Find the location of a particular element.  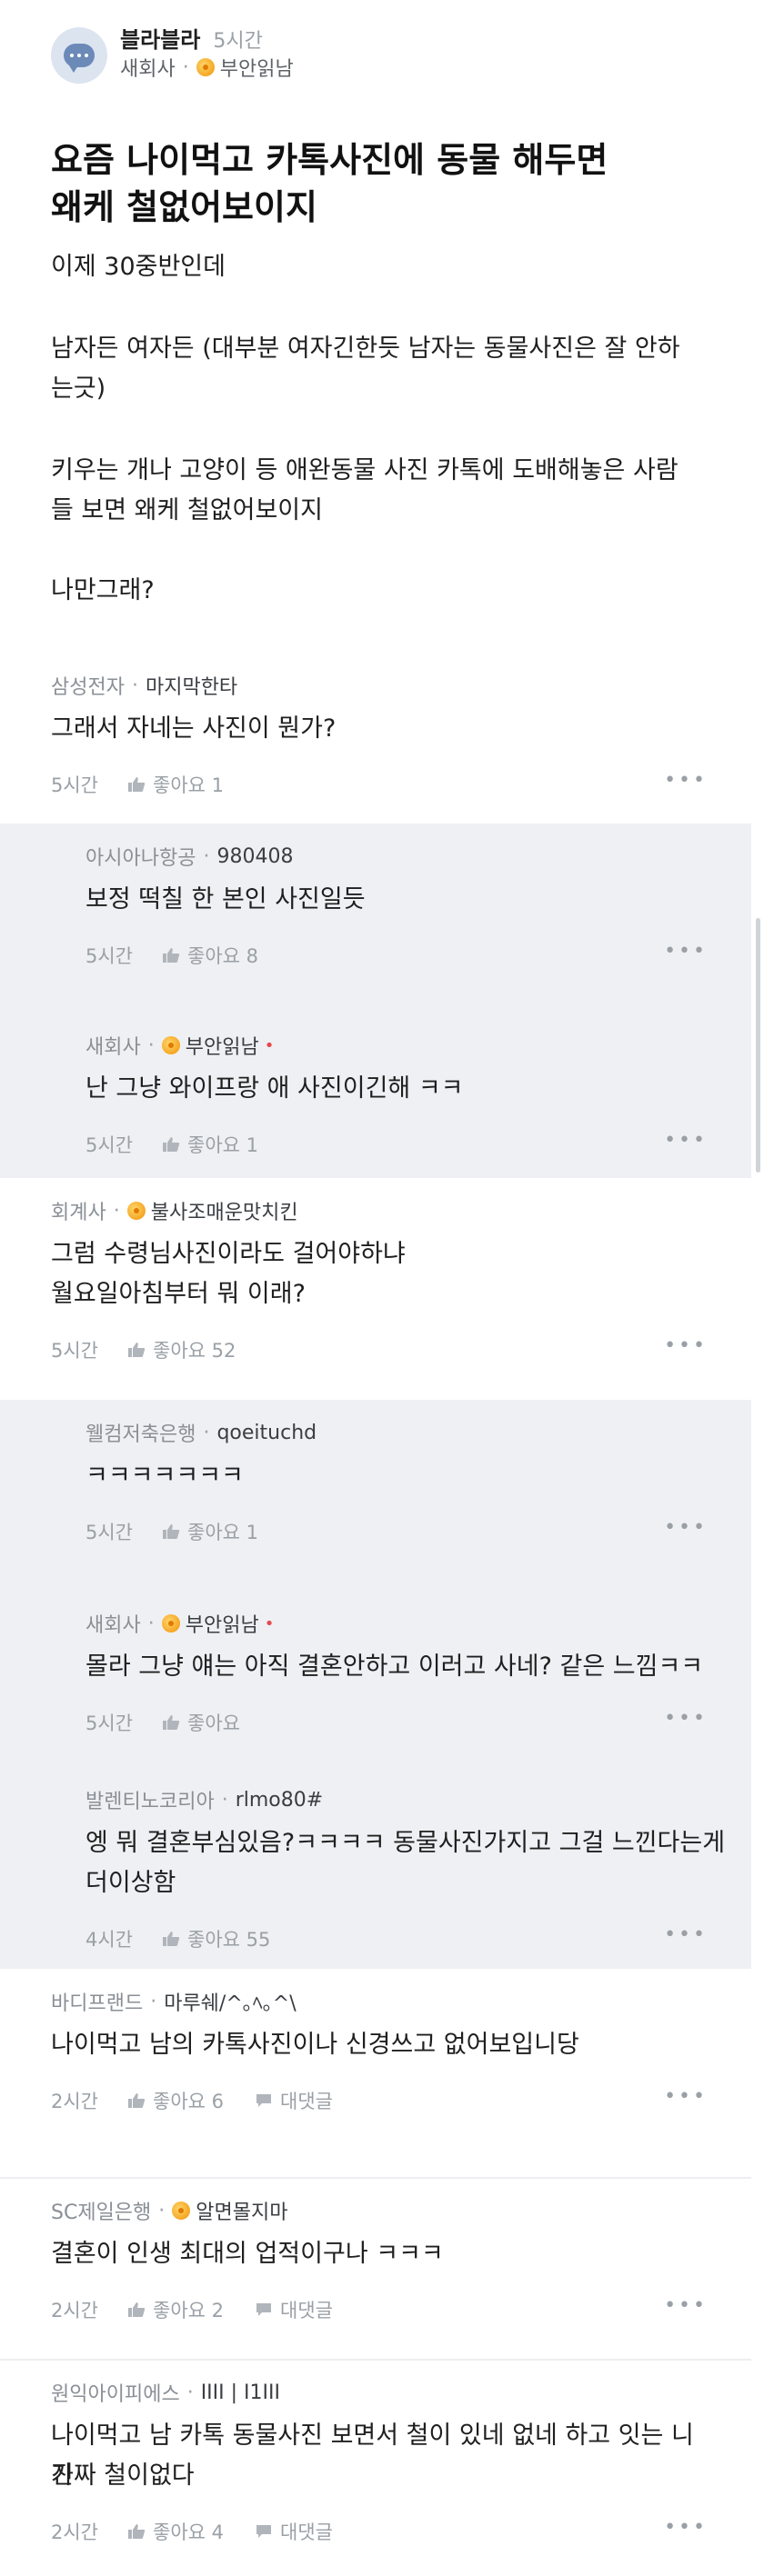

comment-company: 삼성전자 is located at coordinates (88, 687).